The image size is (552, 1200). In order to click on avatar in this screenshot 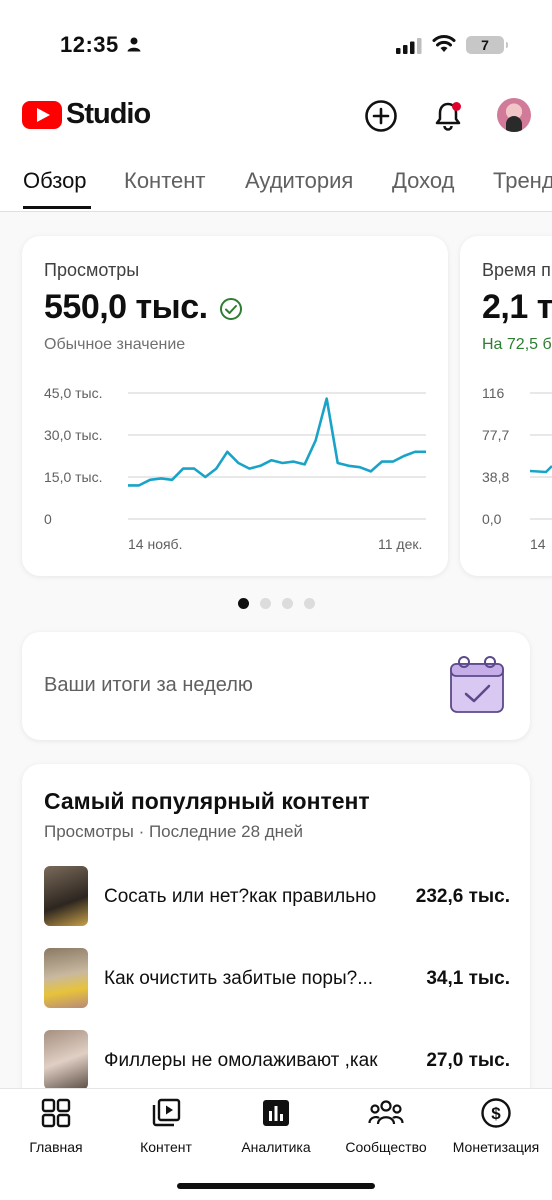, I will do `click(514, 115)`.